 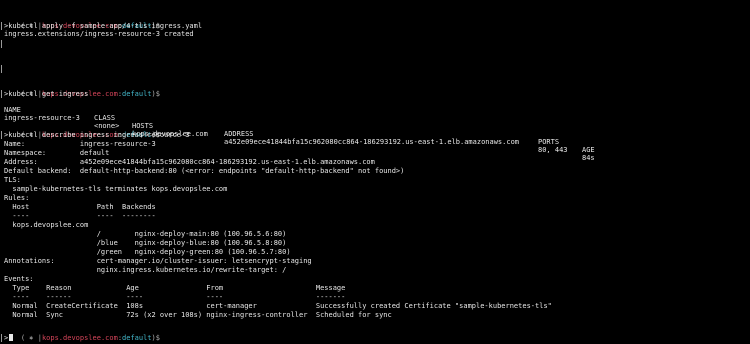 I want to click on command-input: >, so click(x=6, y=338).